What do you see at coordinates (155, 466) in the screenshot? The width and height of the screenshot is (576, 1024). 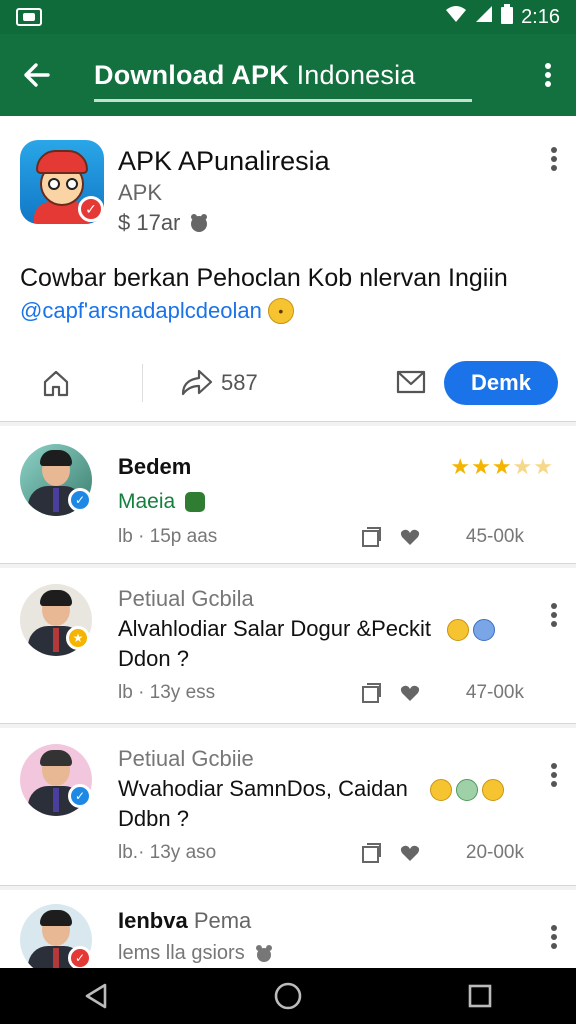 I see `review-author: Bedem` at bounding box center [155, 466].